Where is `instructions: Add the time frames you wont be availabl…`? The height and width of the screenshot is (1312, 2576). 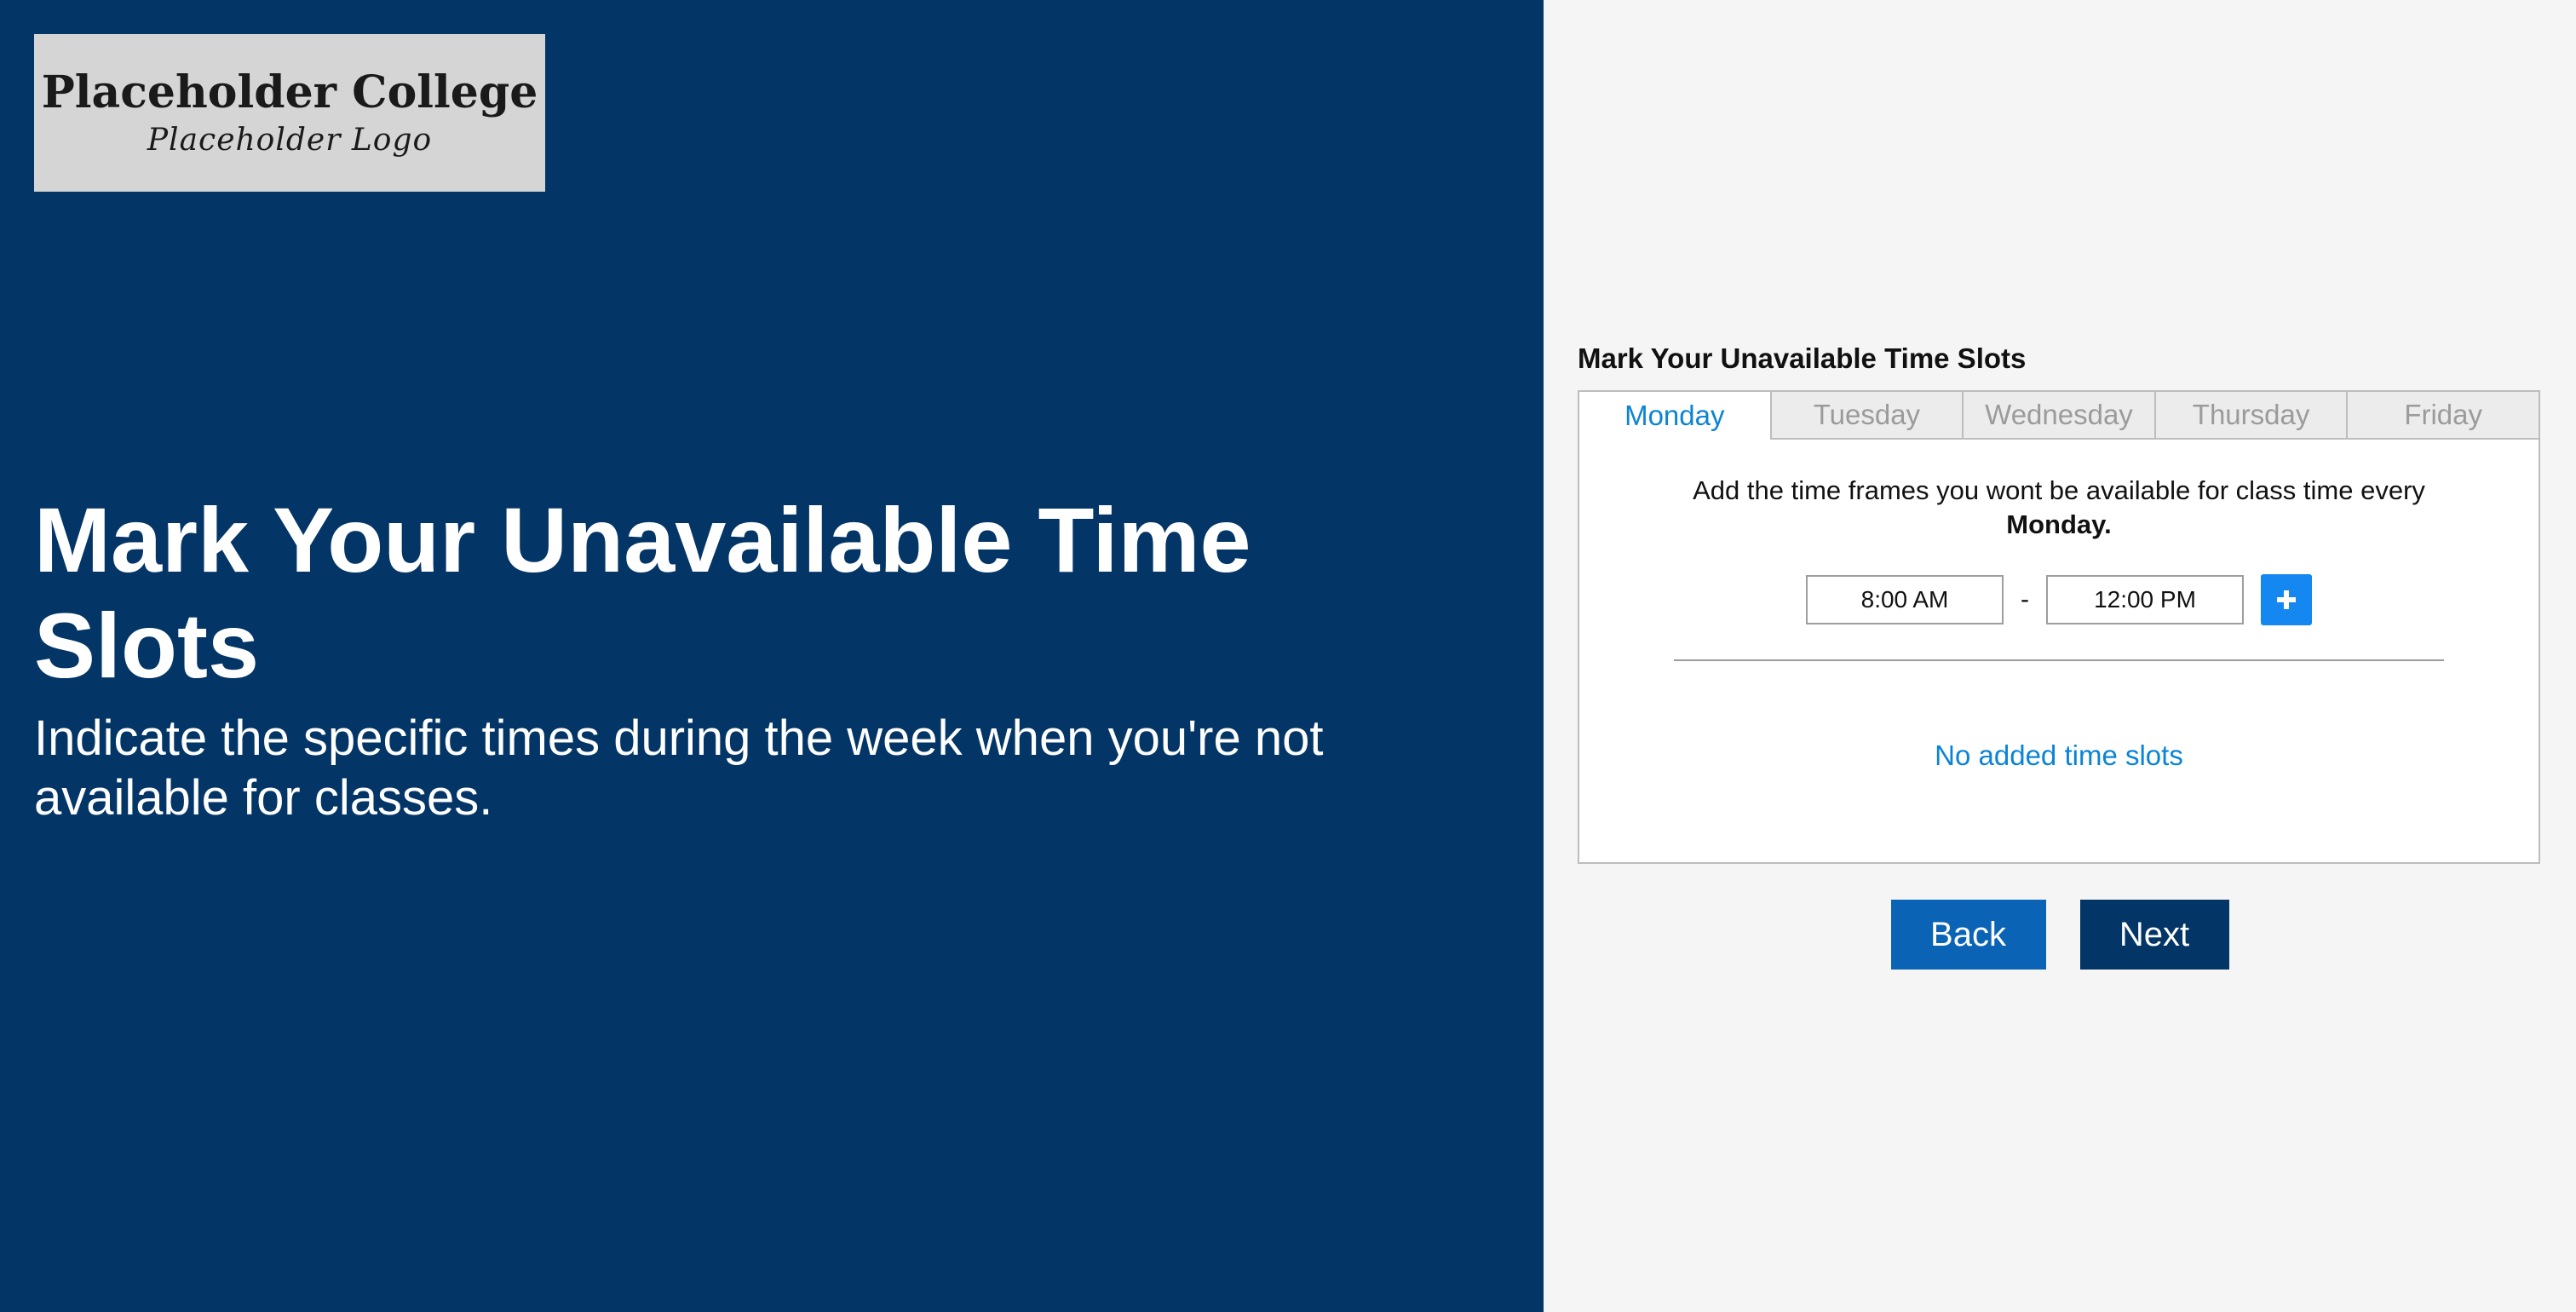 instructions: Add the time frames you wont be availabl… is located at coordinates (2059, 508).